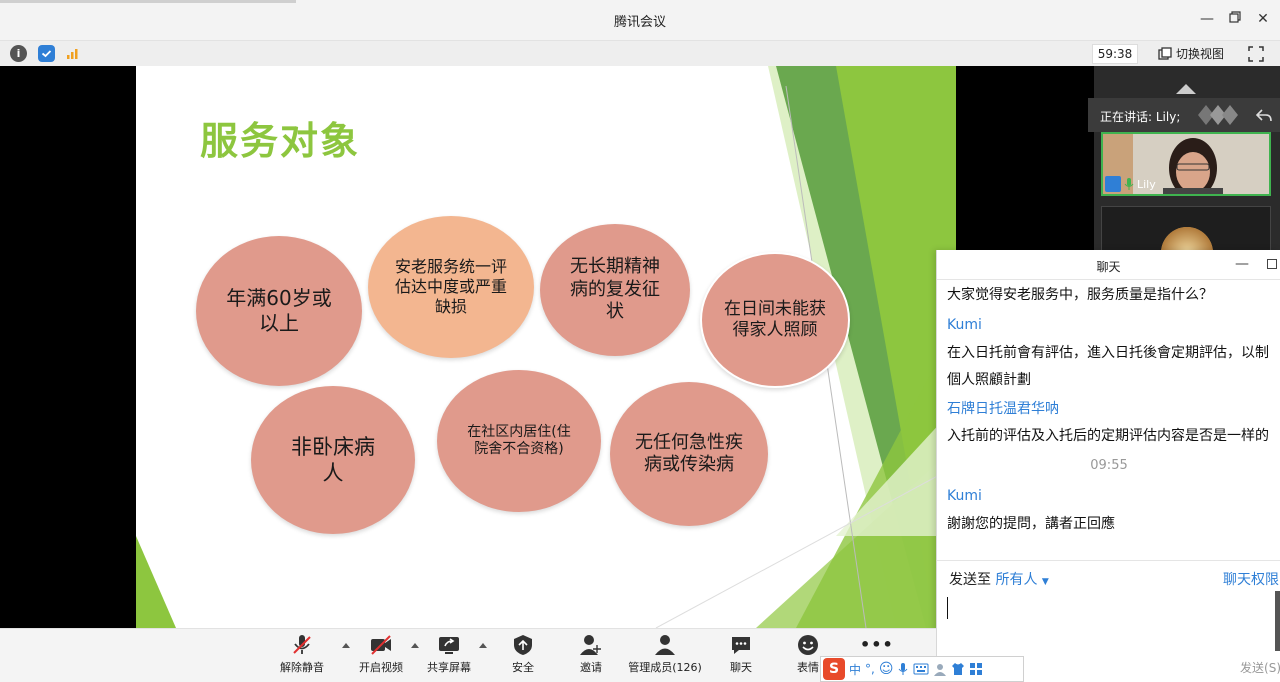 This screenshot has height=682, width=1280. What do you see at coordinates (1102, 621) in the screenshot?
I see `chat-input` at bounding box center [1102, 621].